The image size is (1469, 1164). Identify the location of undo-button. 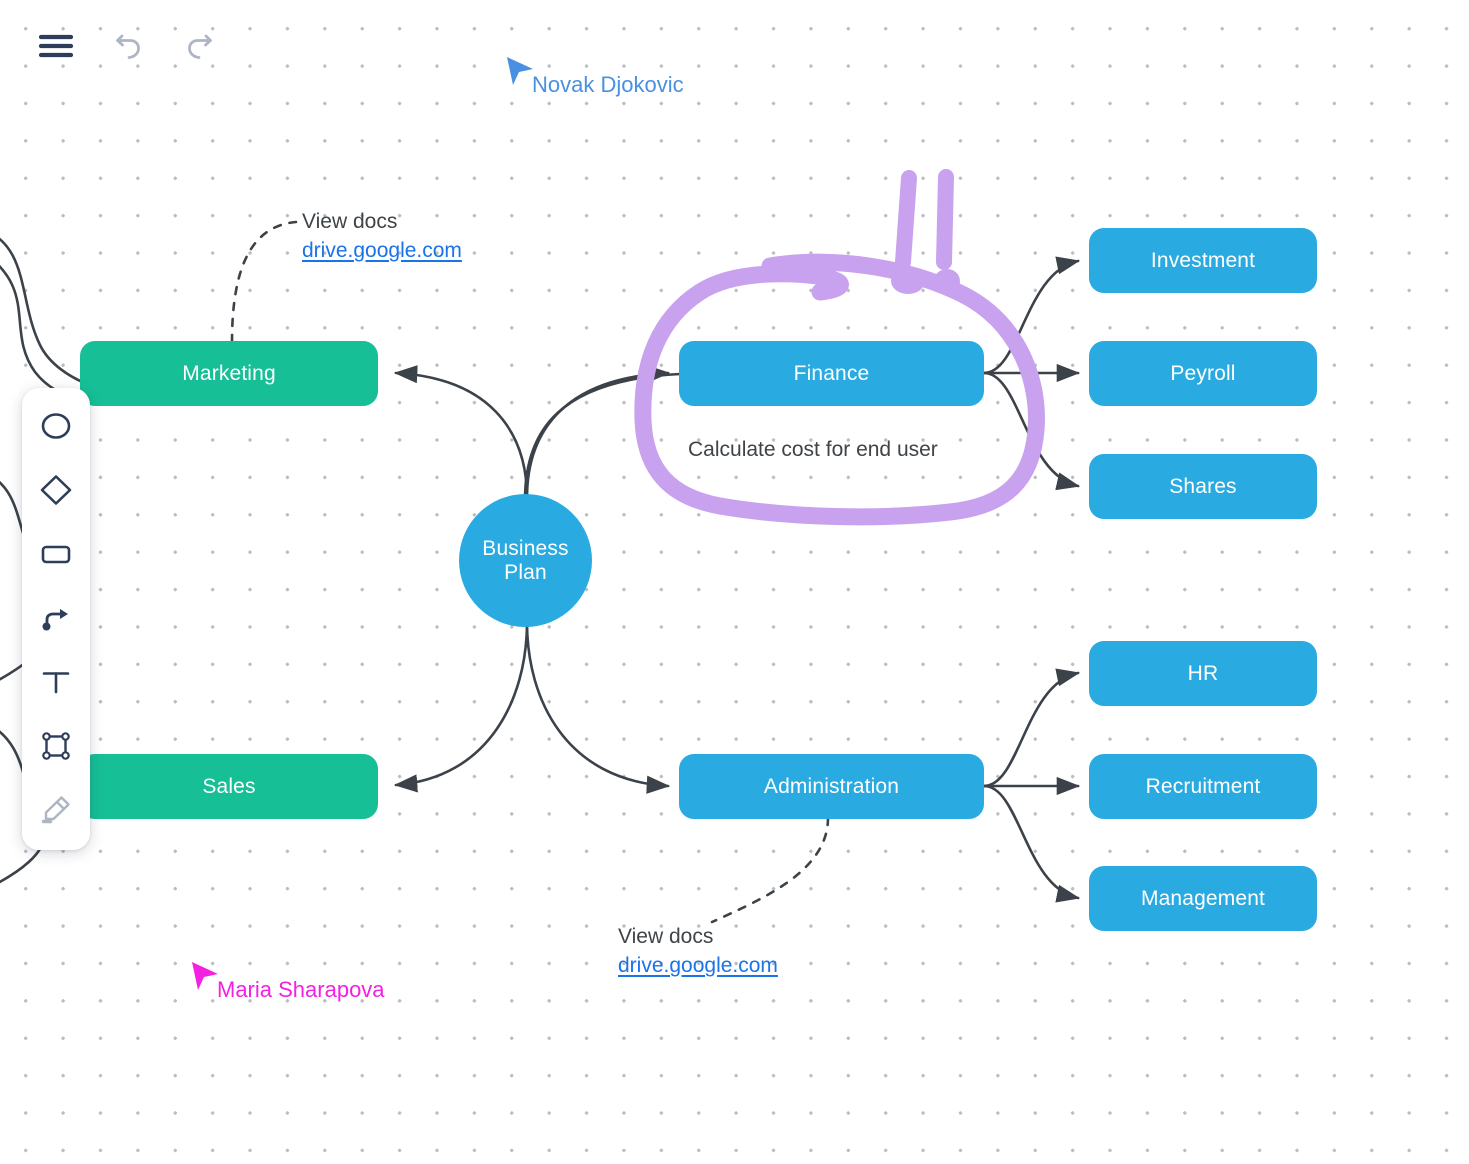
(128, 46).